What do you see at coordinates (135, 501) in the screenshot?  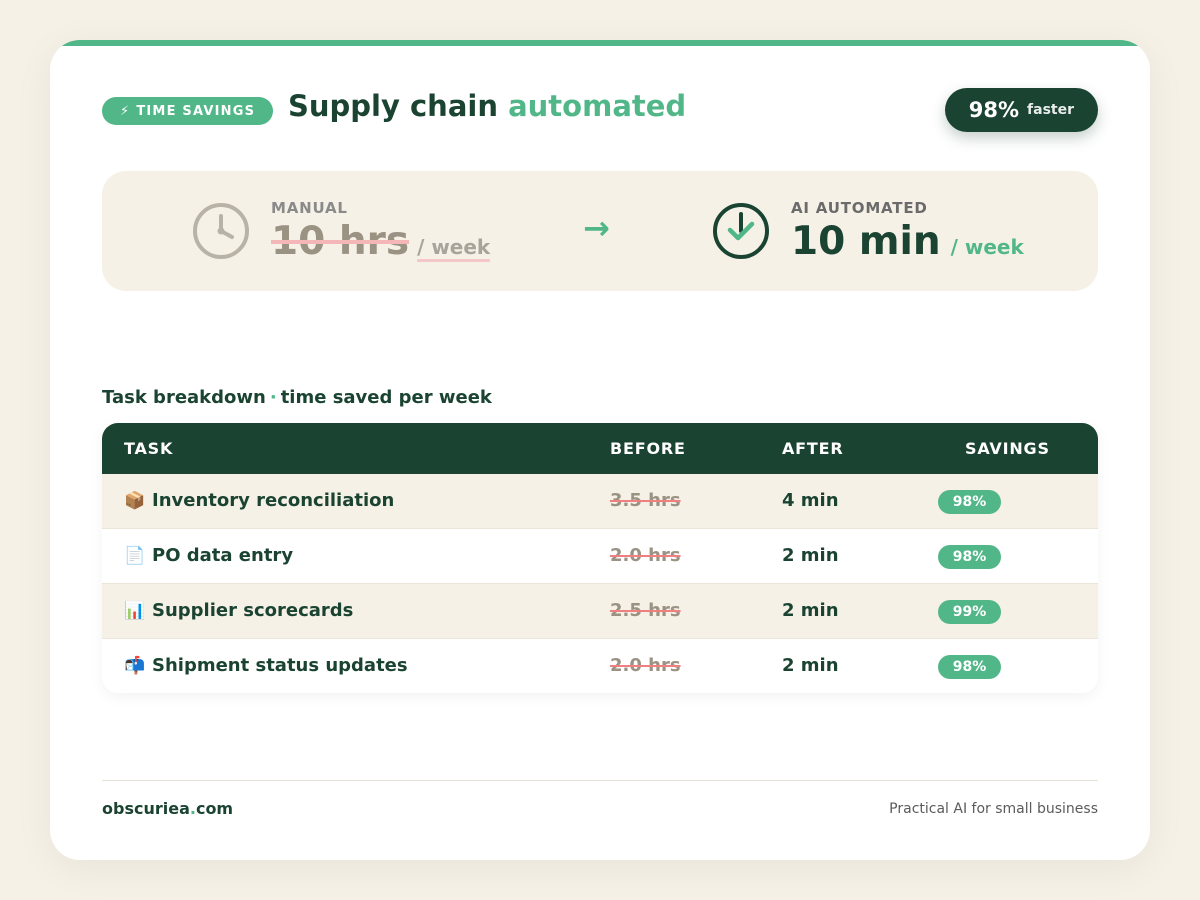 I see `package-icon: 📦` at bounding box center [135, 501].